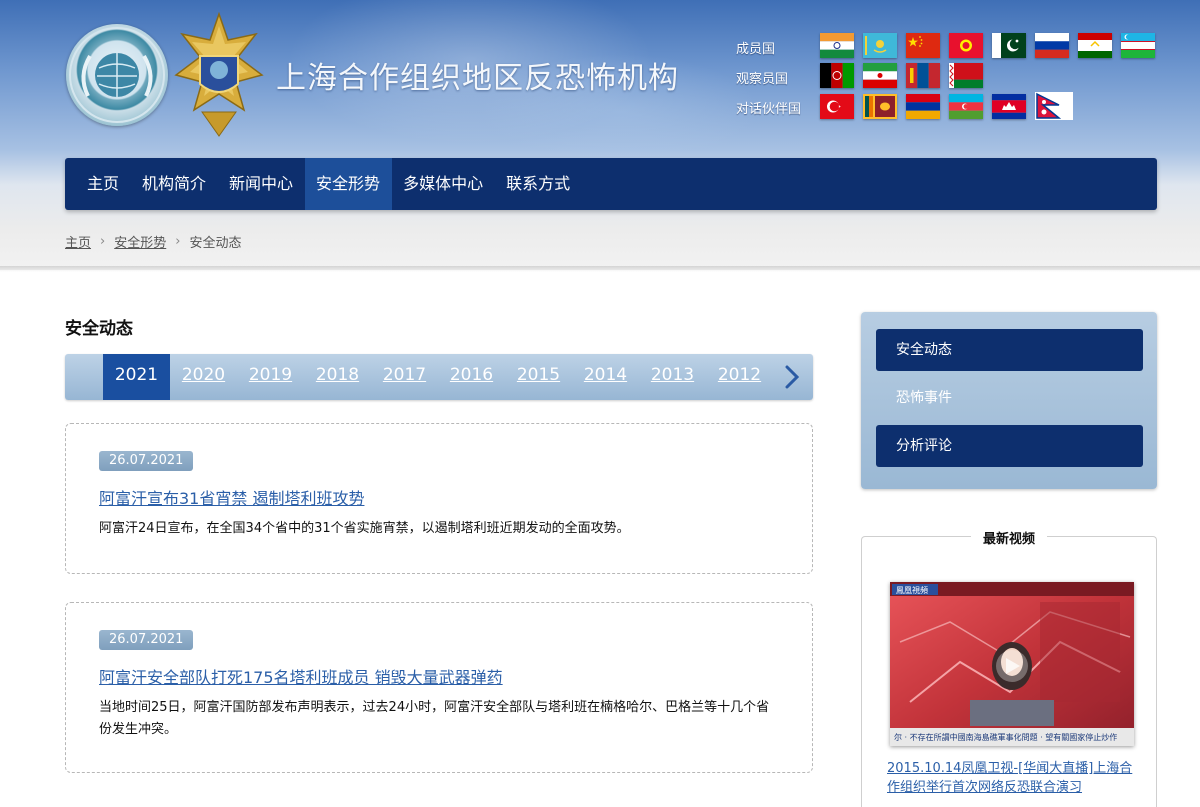 The image size is (1200, 807). I want to click on armenia-flag, so click(923, 106).